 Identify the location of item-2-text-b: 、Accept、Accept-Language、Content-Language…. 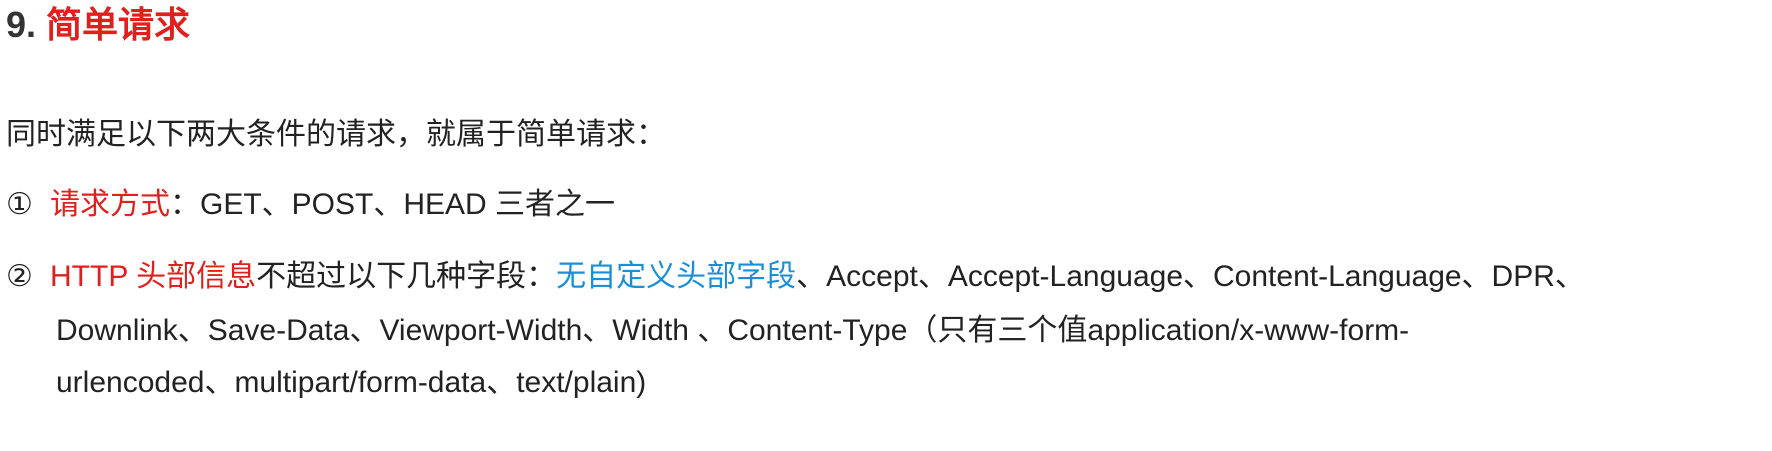
(1190, 276).